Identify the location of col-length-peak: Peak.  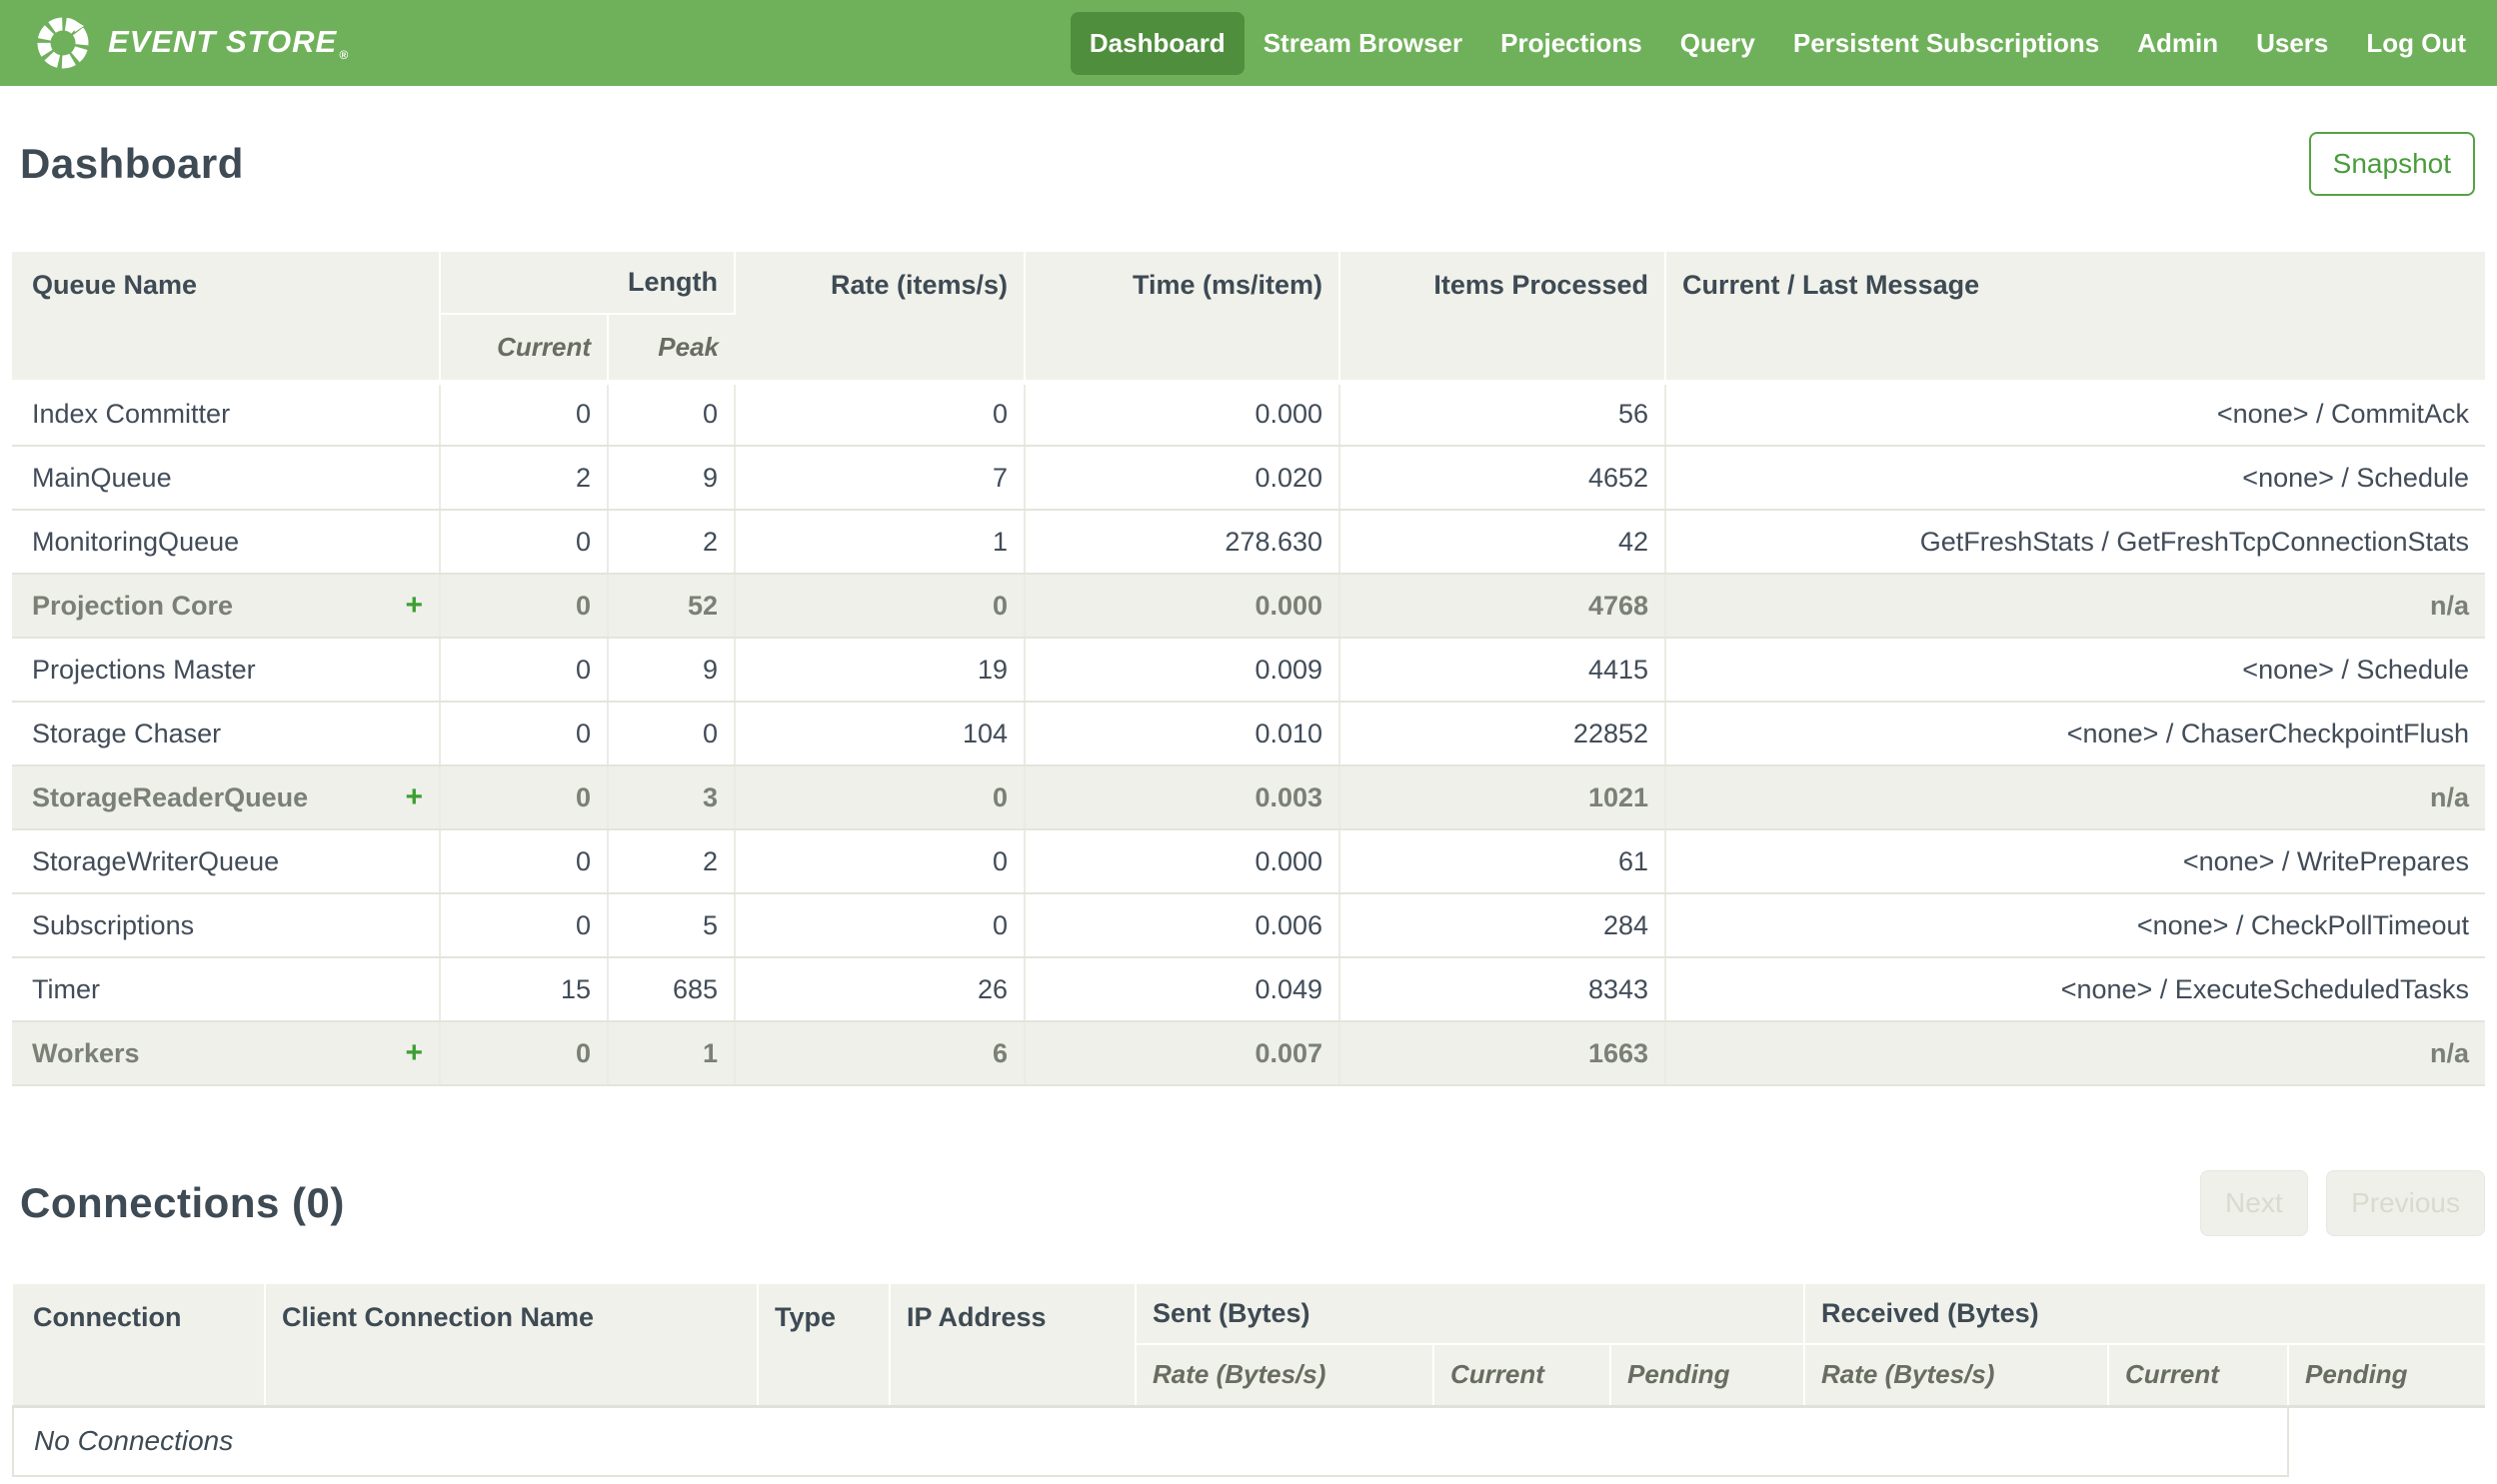
(672, 348).